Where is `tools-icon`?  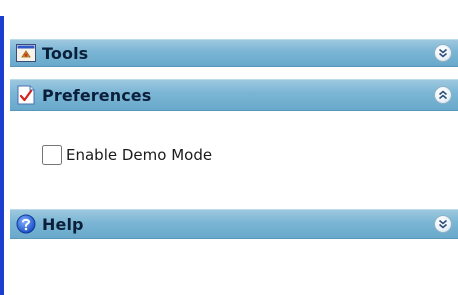 tools-icon is located at coordinates (26, 53).